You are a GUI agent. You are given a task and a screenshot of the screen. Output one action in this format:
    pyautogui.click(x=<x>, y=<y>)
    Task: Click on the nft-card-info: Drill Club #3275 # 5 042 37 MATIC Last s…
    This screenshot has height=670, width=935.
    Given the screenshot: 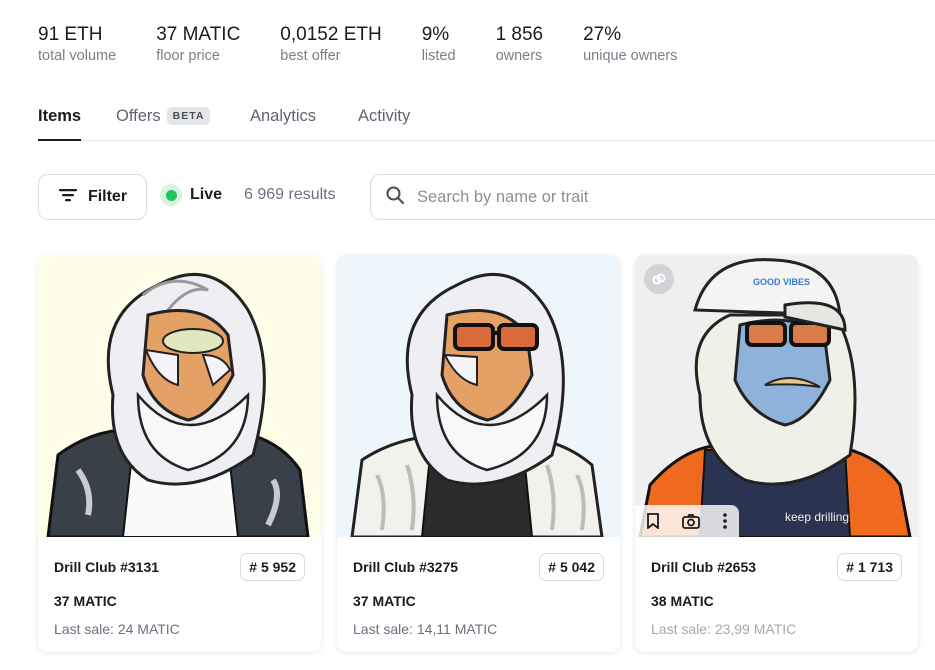 What is the action you would take?
    pyautogui.click(x=478, y=594)
    